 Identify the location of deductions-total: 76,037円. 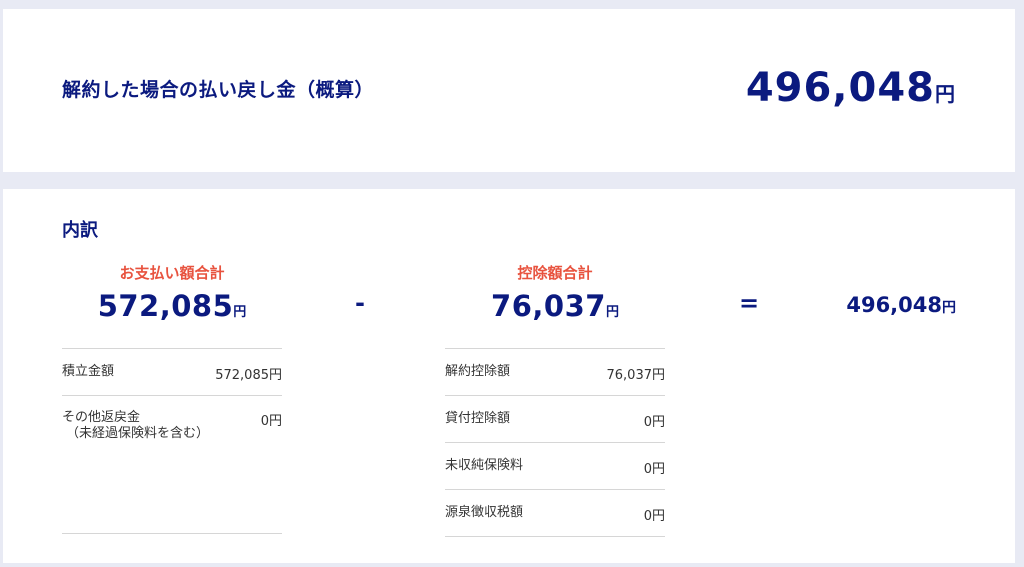
(555, 306).